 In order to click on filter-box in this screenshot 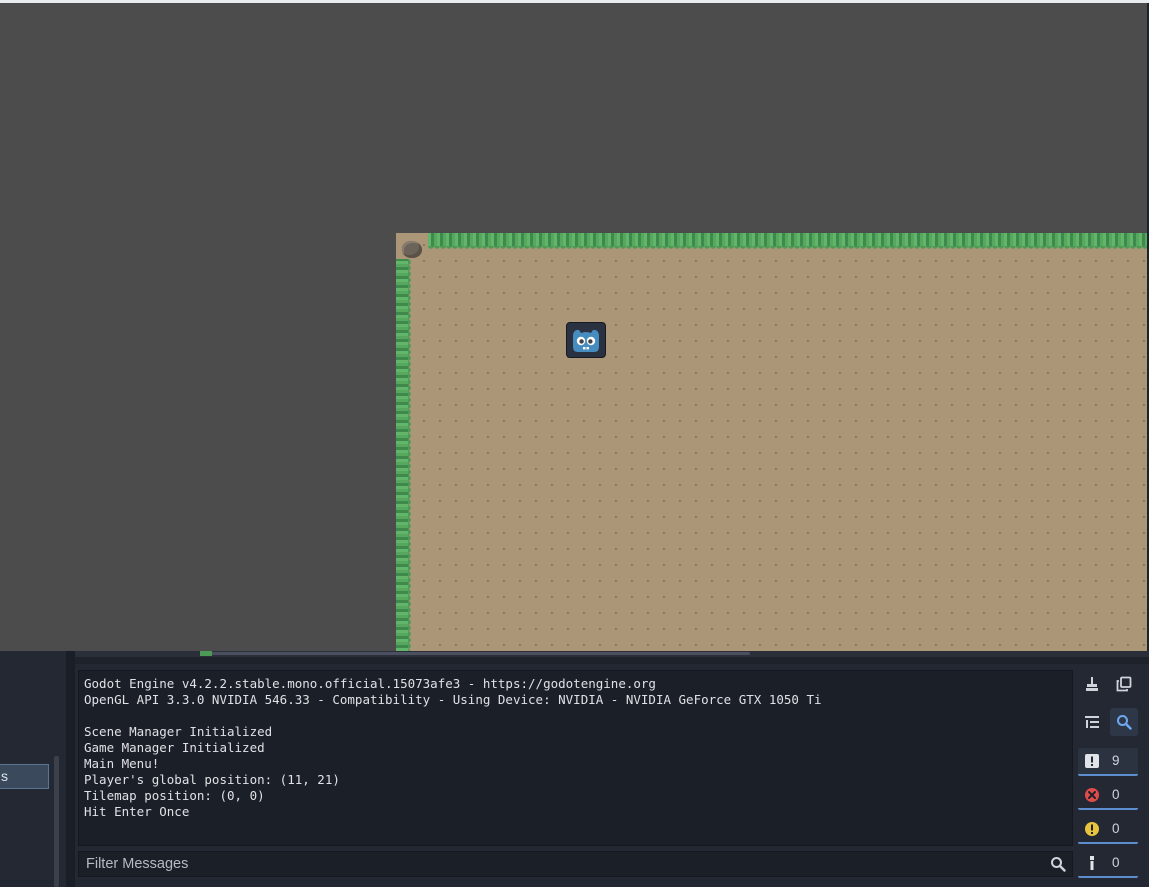, I will do `click(575, 864)`.